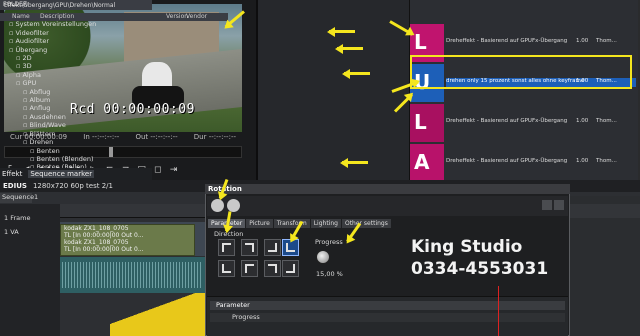 This screenshot has height=336, width=640. I want to click on highlight-box, so click(521, 72).